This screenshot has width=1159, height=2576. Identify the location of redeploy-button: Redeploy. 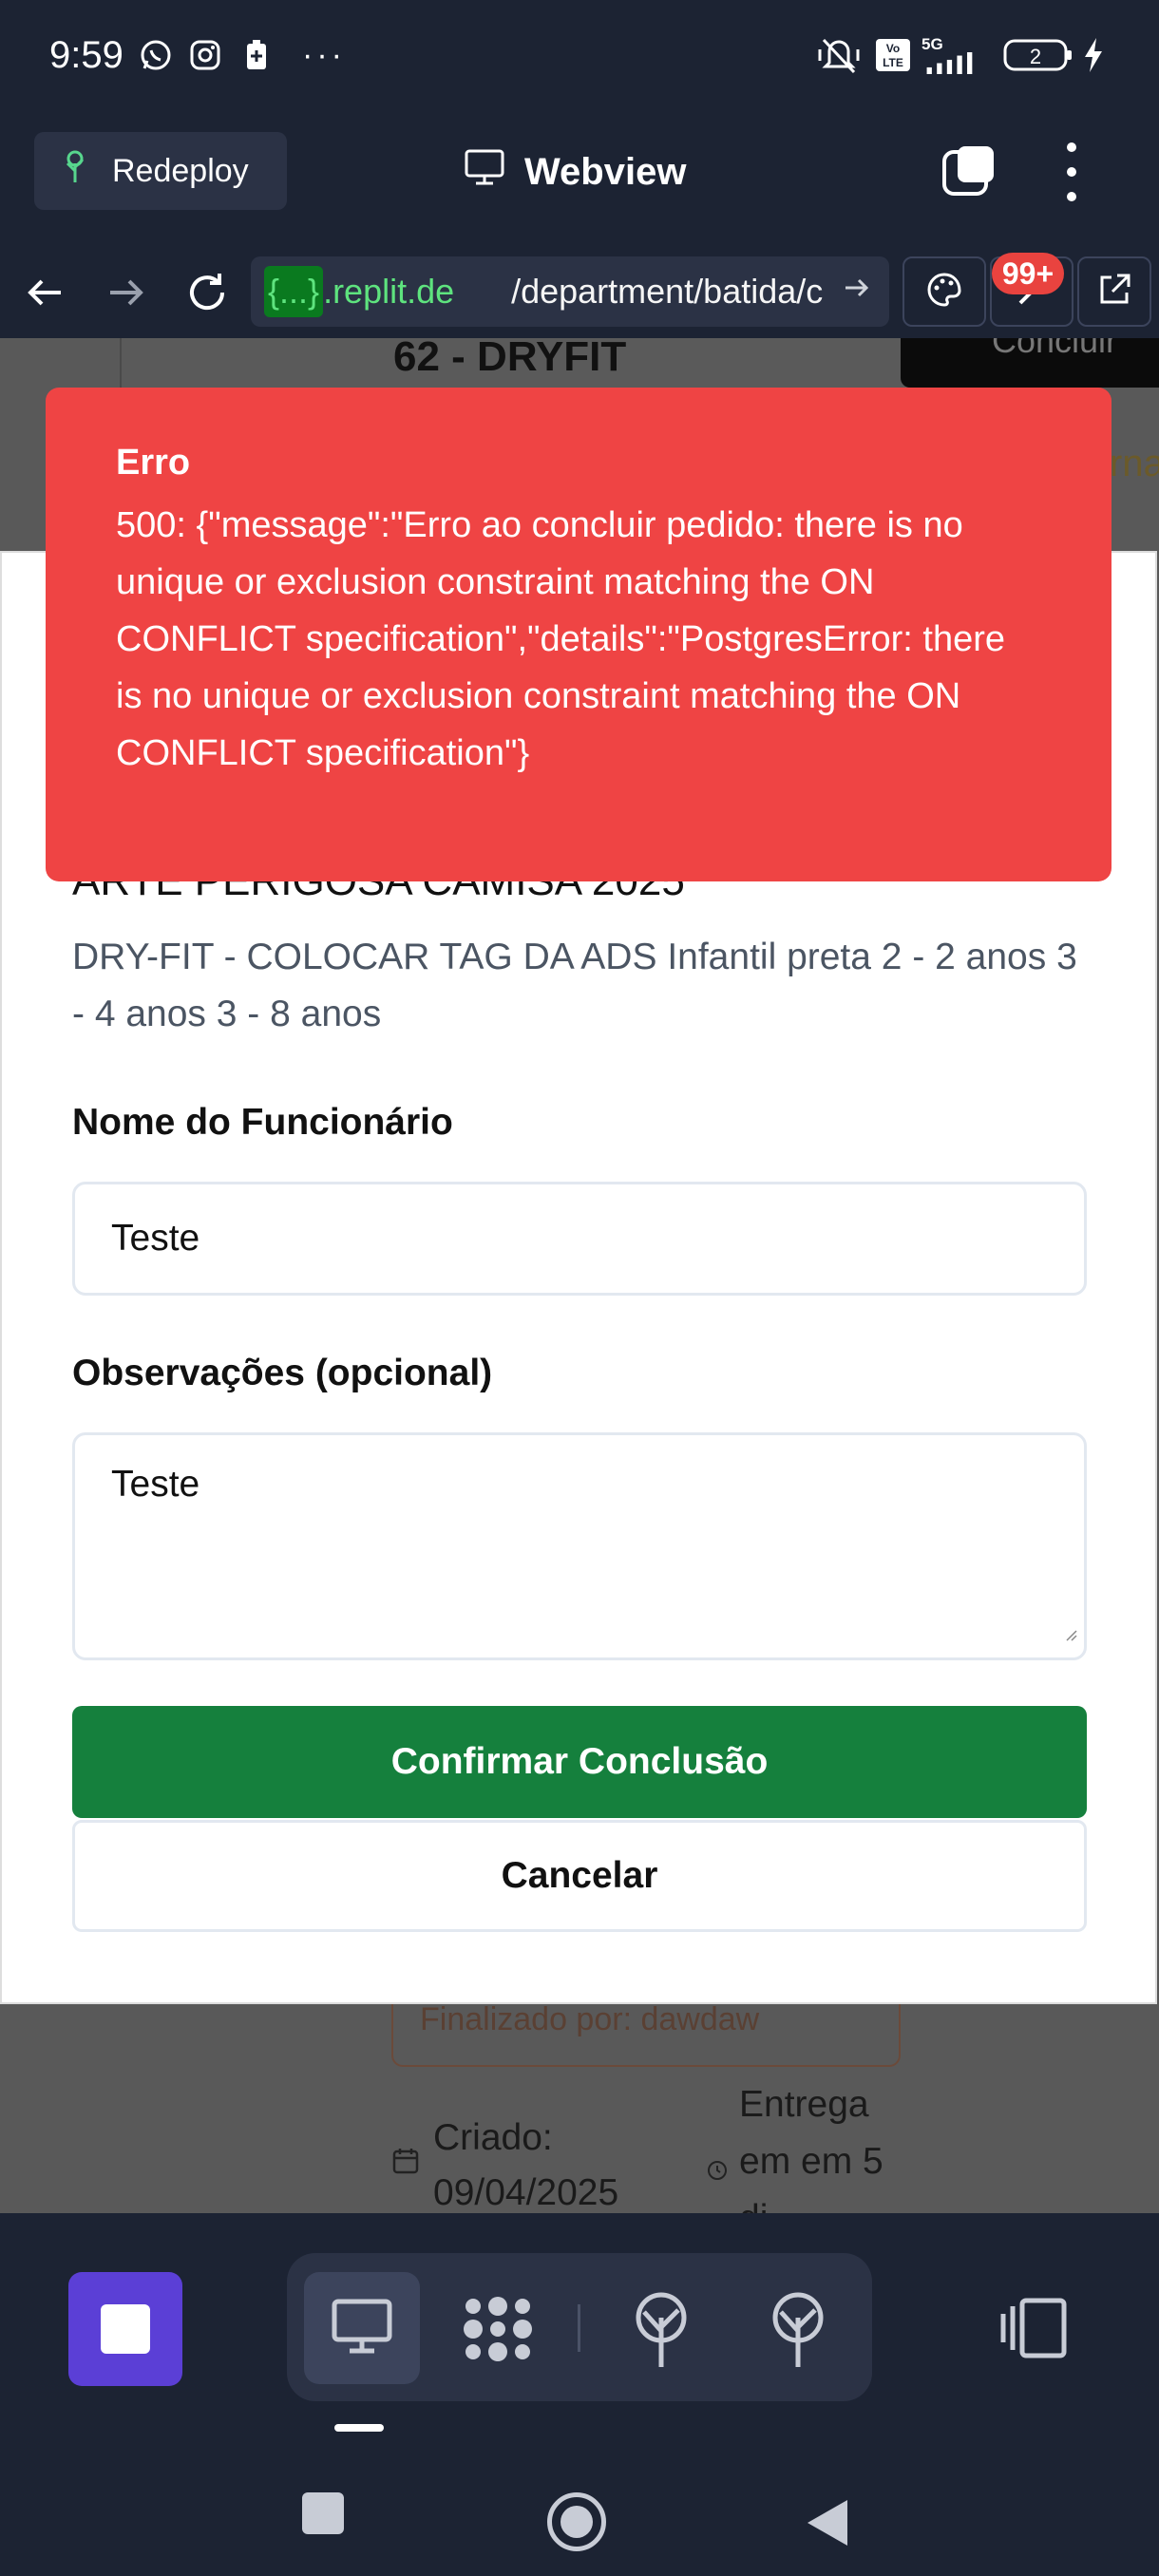
(160, 171).